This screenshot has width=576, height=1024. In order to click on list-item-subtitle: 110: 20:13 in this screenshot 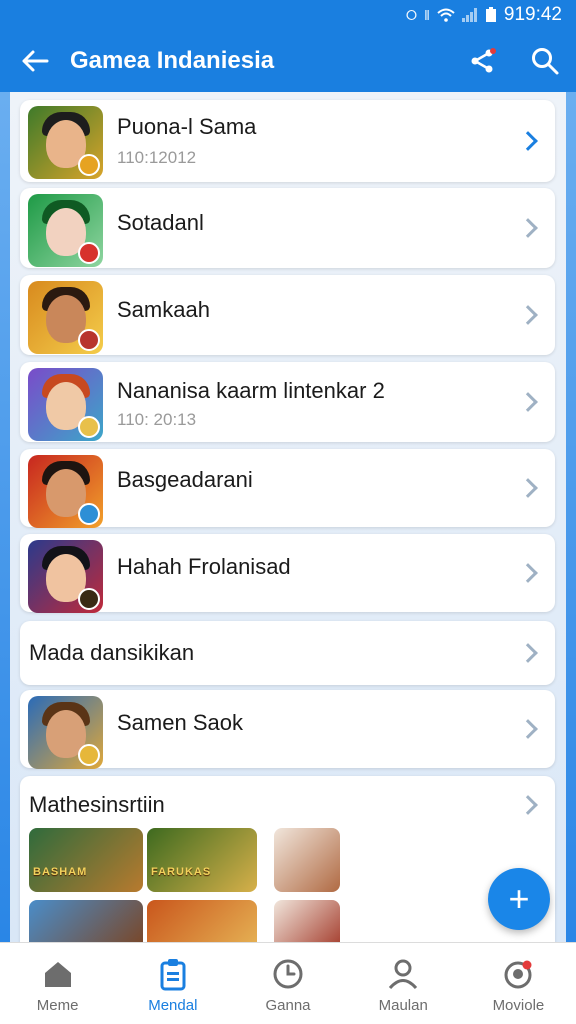, I will do `click(157, 419)`.